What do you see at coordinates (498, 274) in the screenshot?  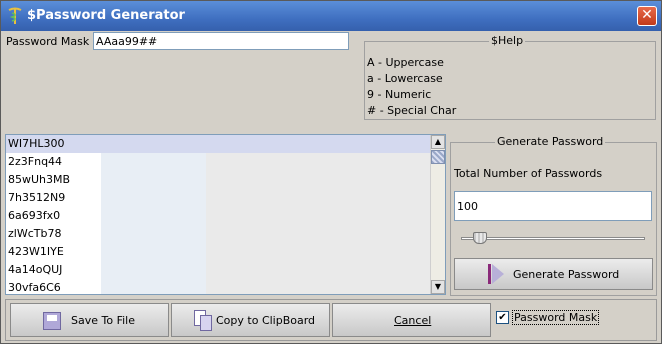 I see `play-icon-arrow` at bounding box center [498, 274].